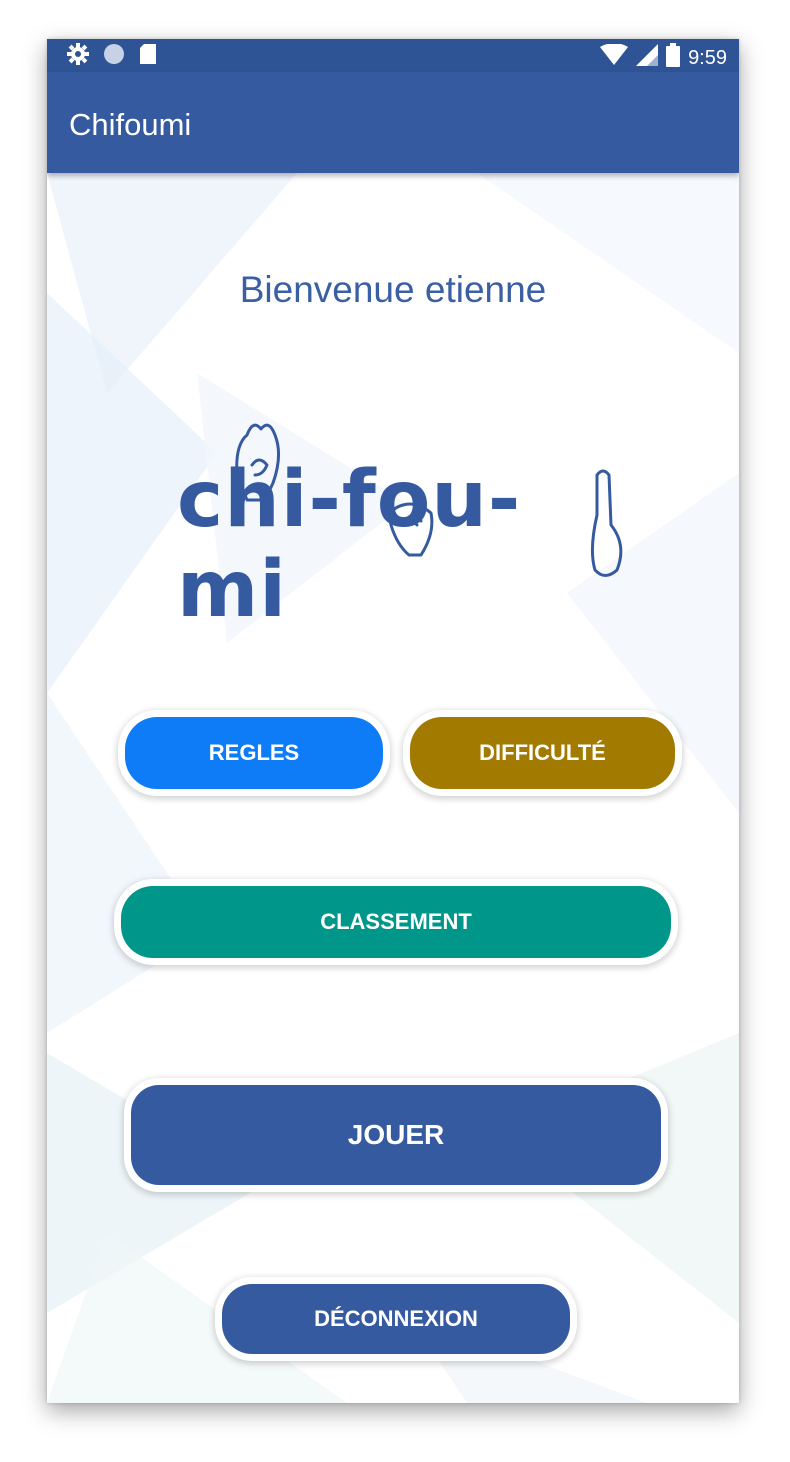 The image size is (790, 1462). I want to click on jouer-button: JOUER, so click(396, 1135).